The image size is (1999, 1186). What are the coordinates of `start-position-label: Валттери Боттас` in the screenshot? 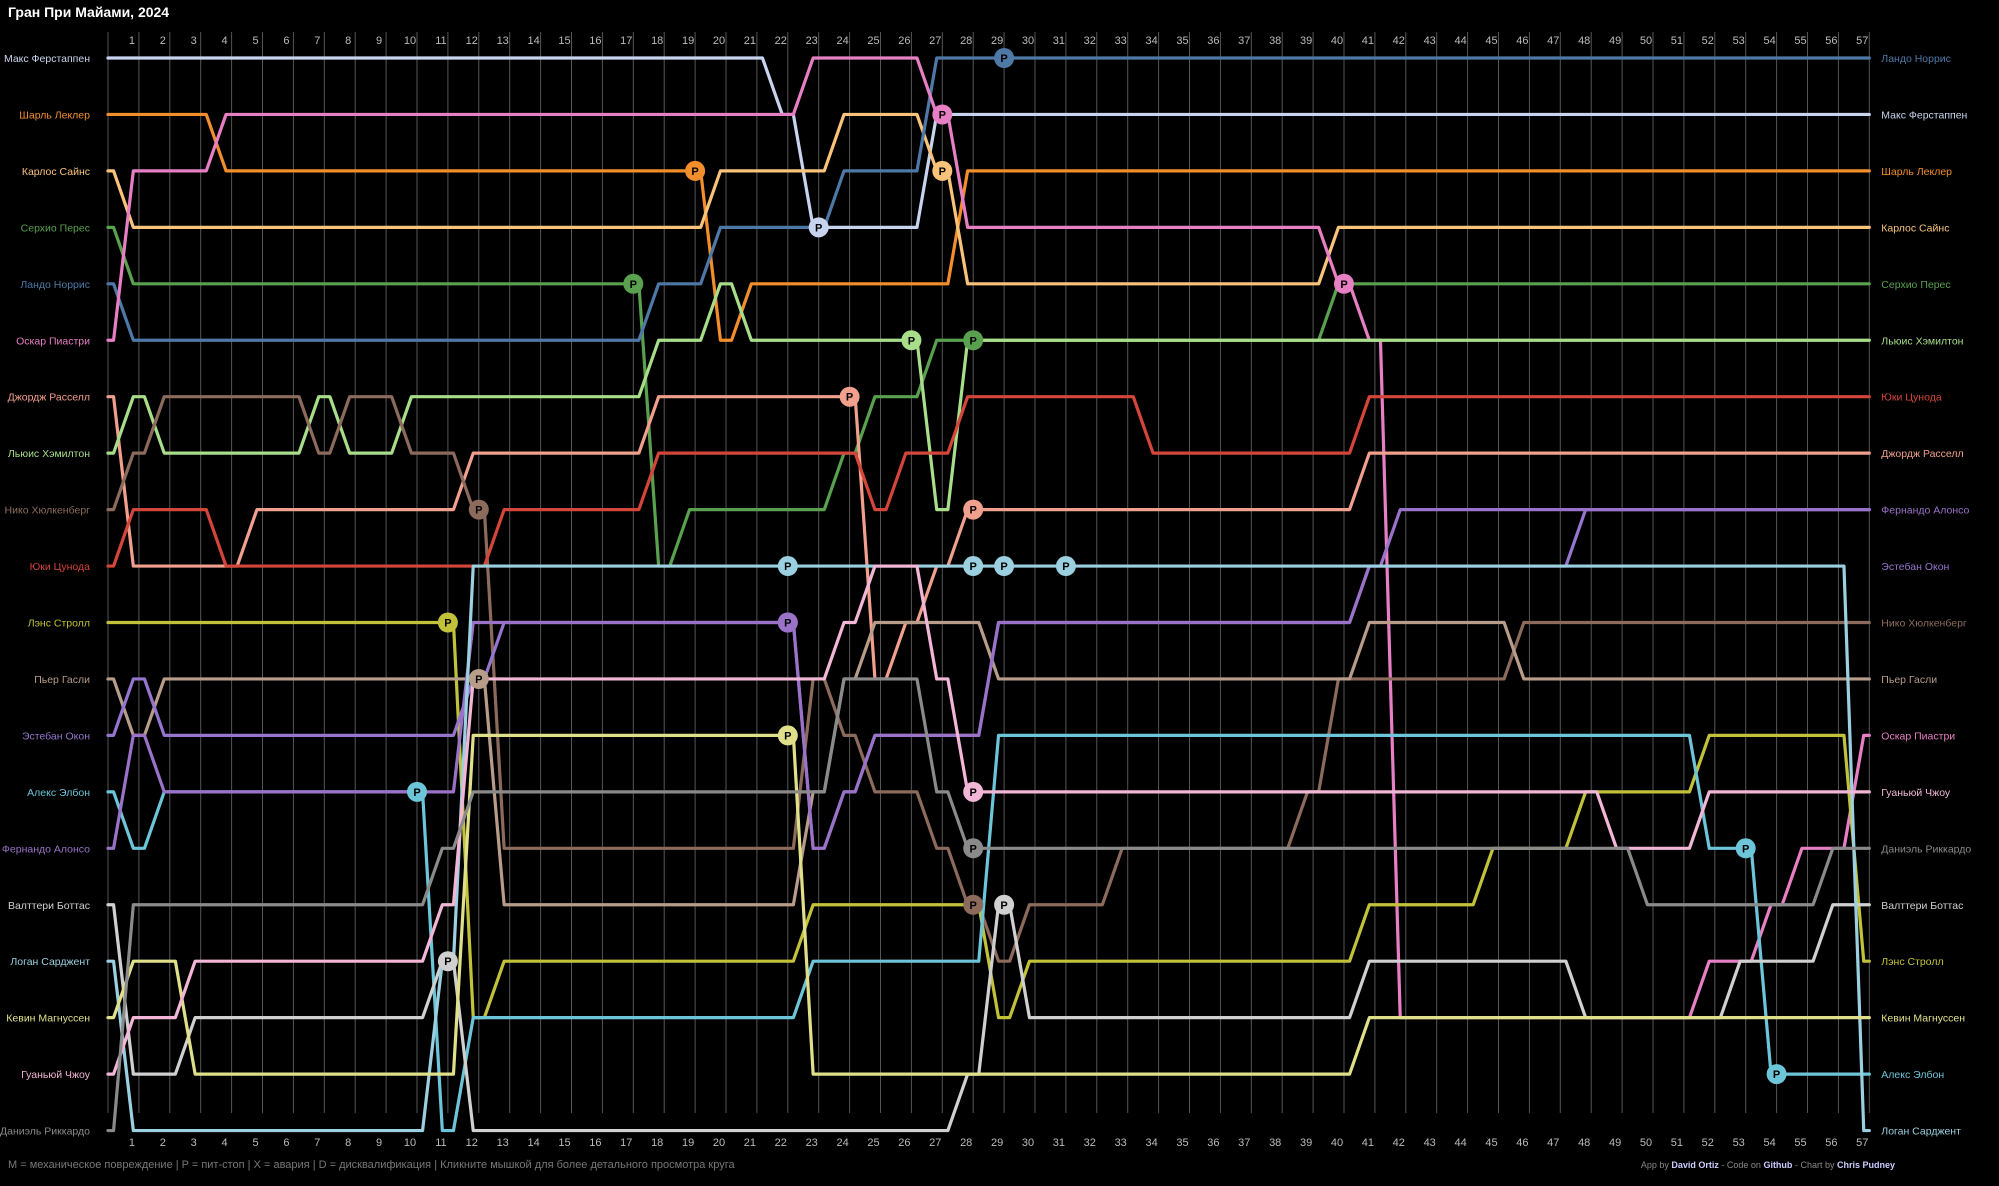 It's located at (49, 906).